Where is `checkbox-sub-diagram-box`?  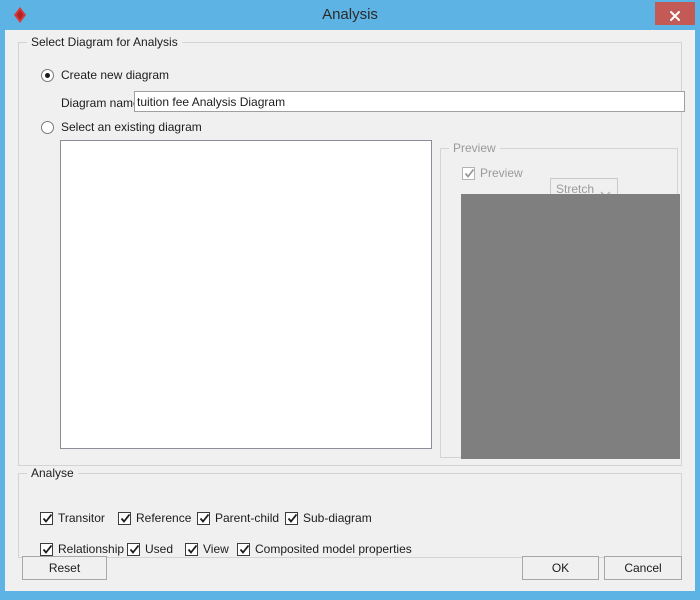
checkbox-sub-diagram-box is located at coordinates (291, 518).